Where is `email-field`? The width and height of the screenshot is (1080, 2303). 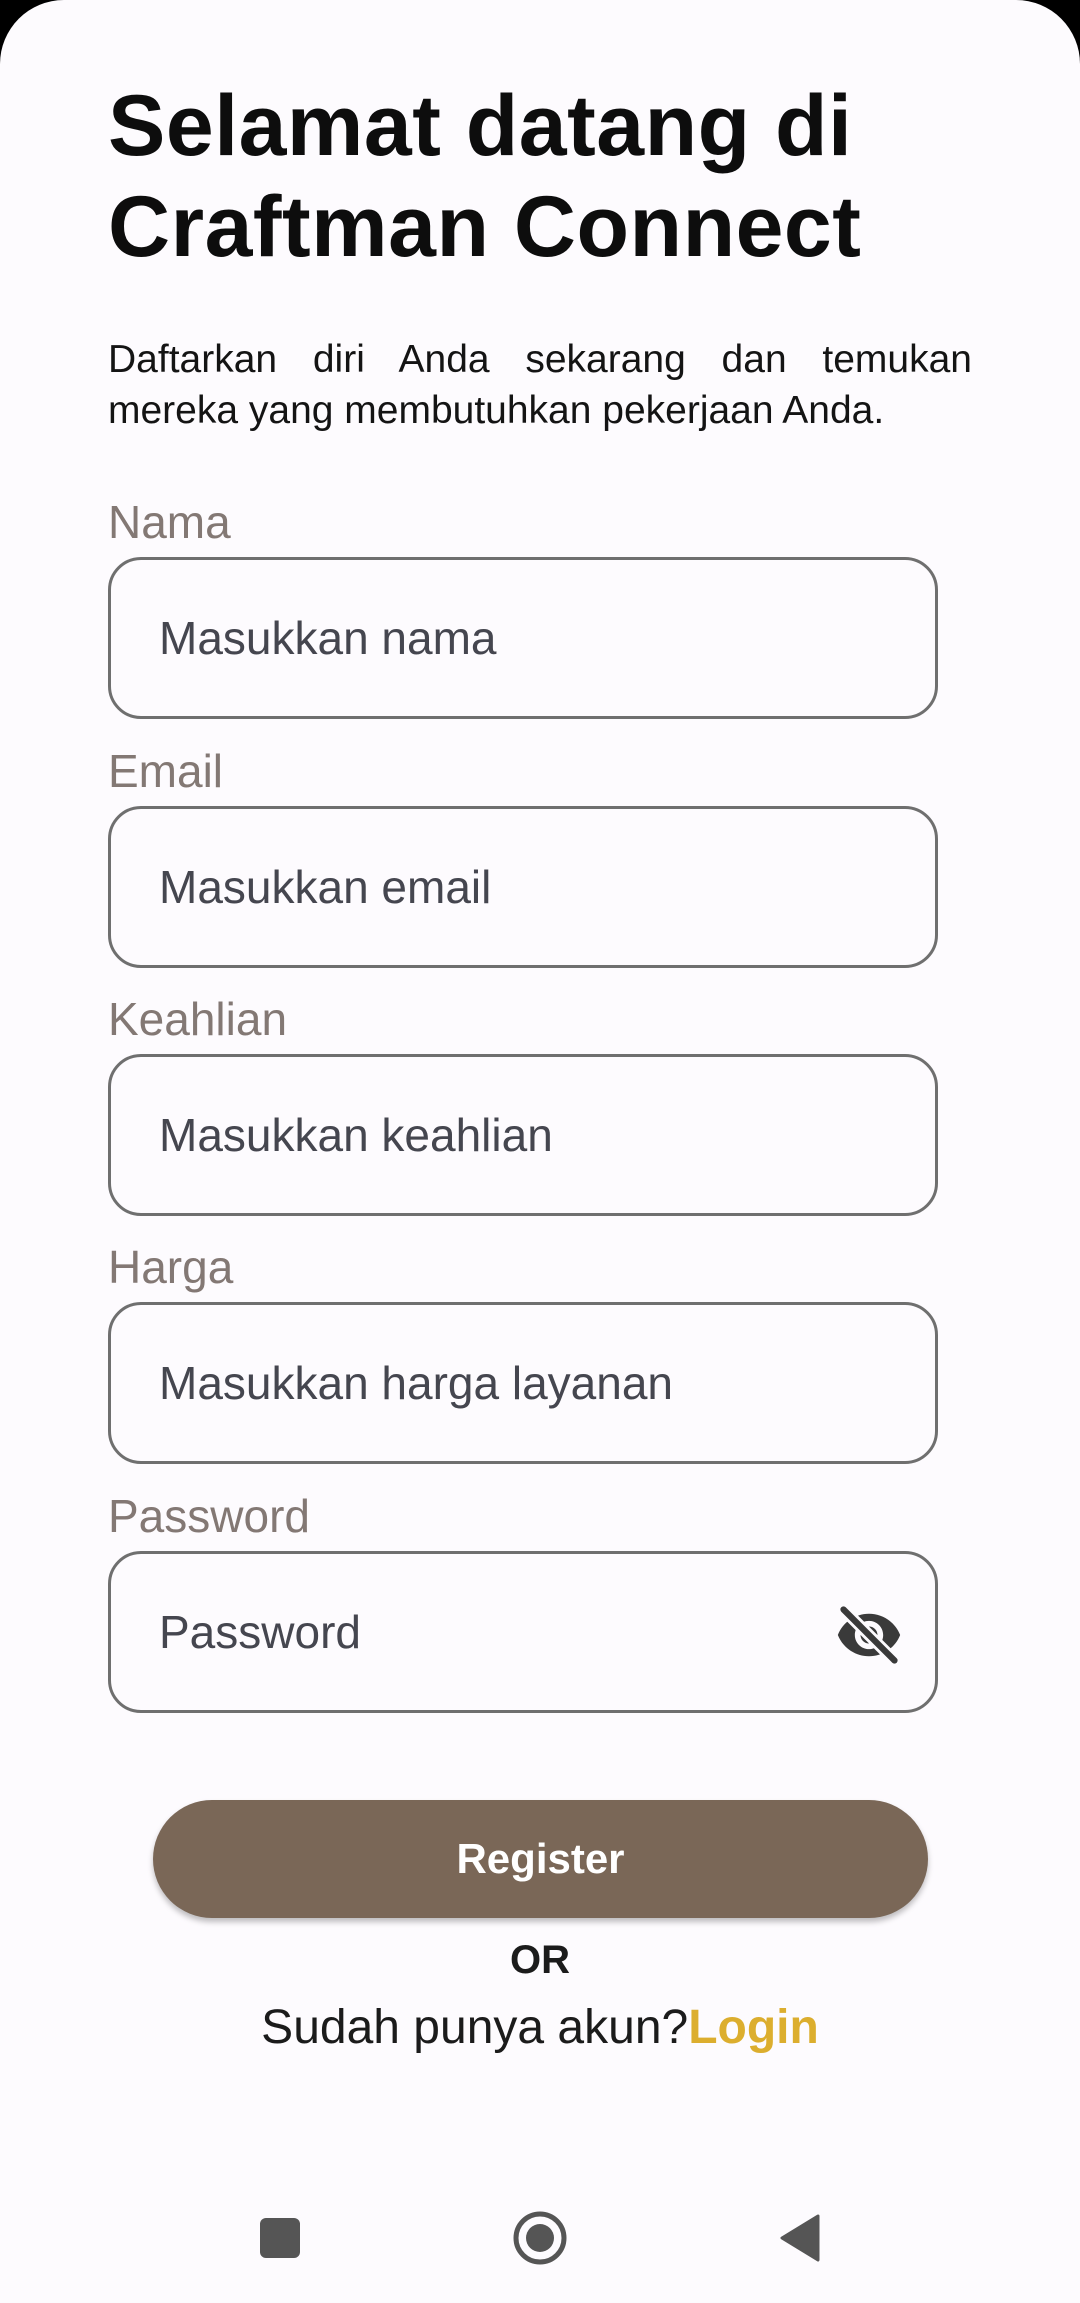 email-field is located at coordinates (523, 887).